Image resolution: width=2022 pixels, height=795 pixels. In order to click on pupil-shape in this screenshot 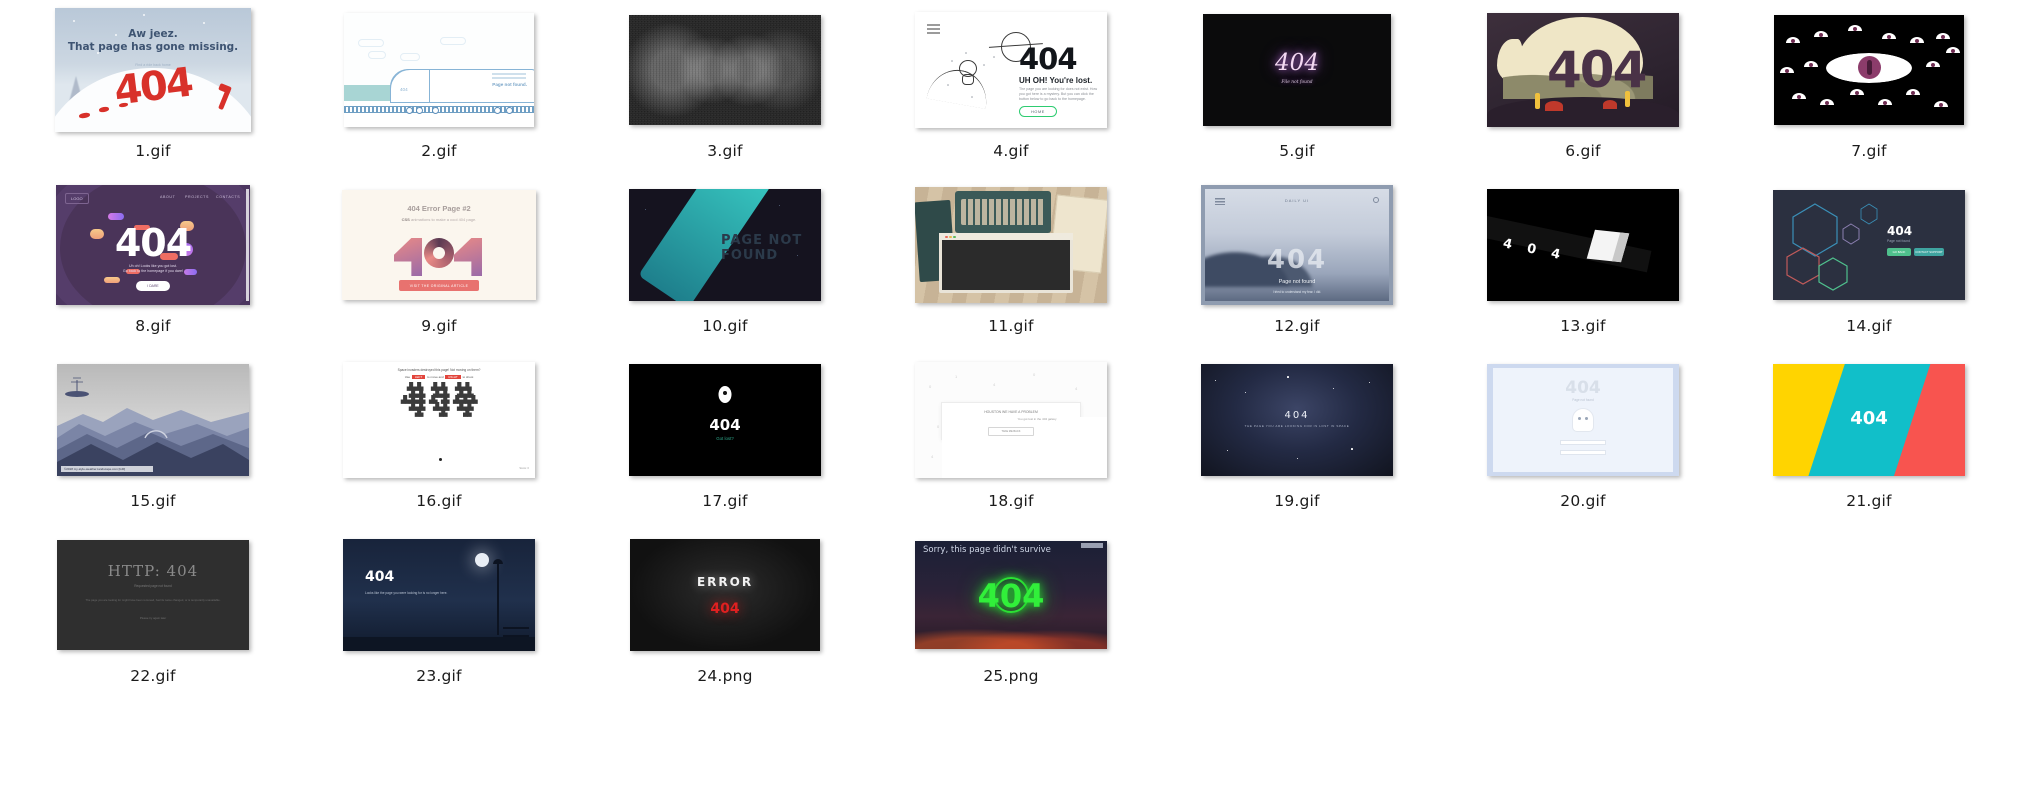, I will do `click(1869, 67)`.